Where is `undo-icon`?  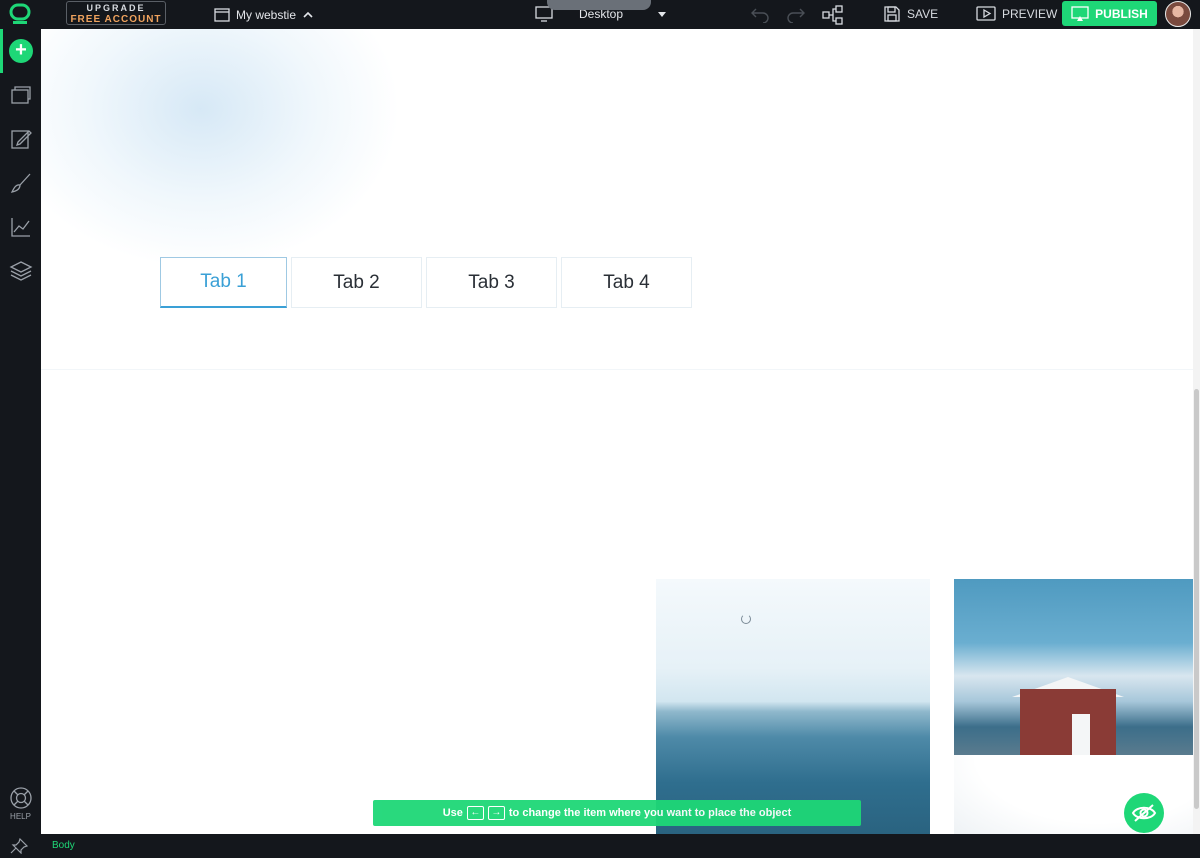
undo-icon is located at coordinates (760, 15).